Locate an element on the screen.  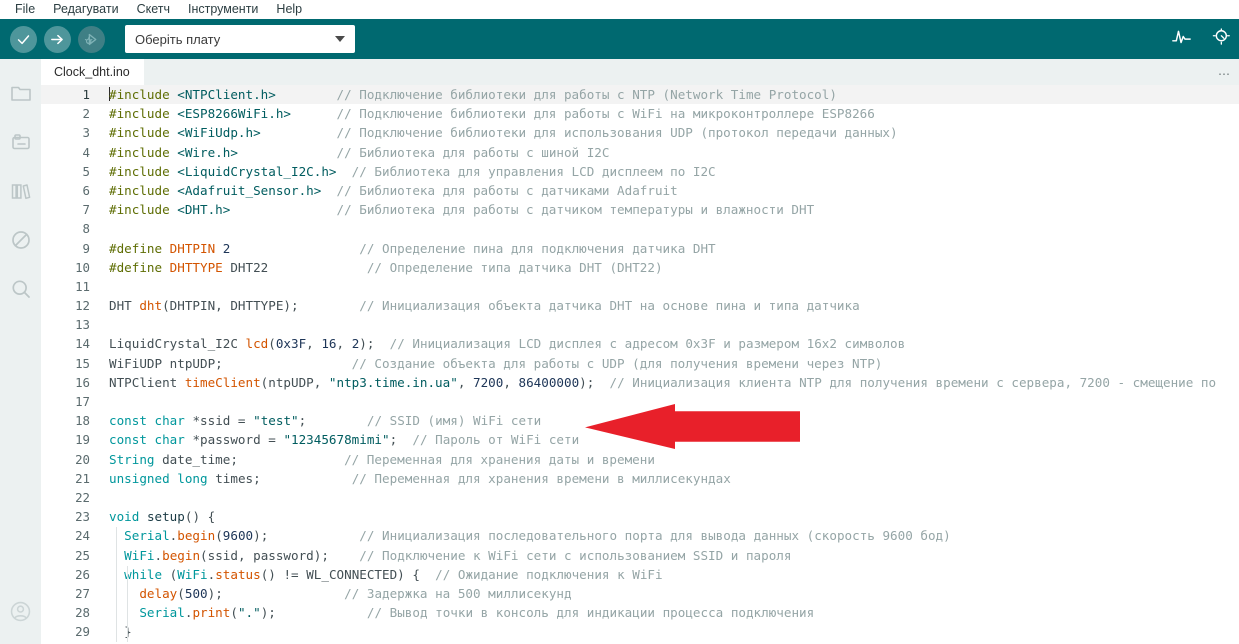
menu-file: File is located at coordinates (25, 9).